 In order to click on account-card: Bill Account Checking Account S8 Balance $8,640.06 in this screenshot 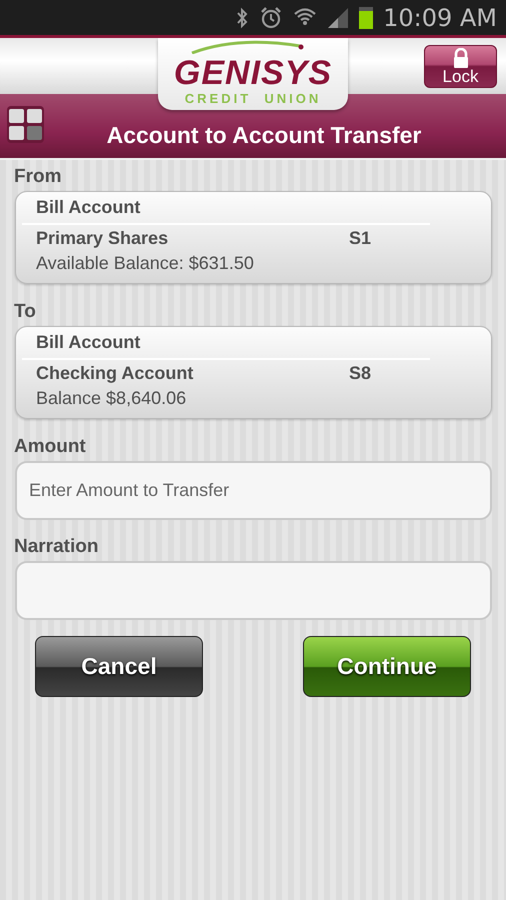, I will do `click(253, 372)`.